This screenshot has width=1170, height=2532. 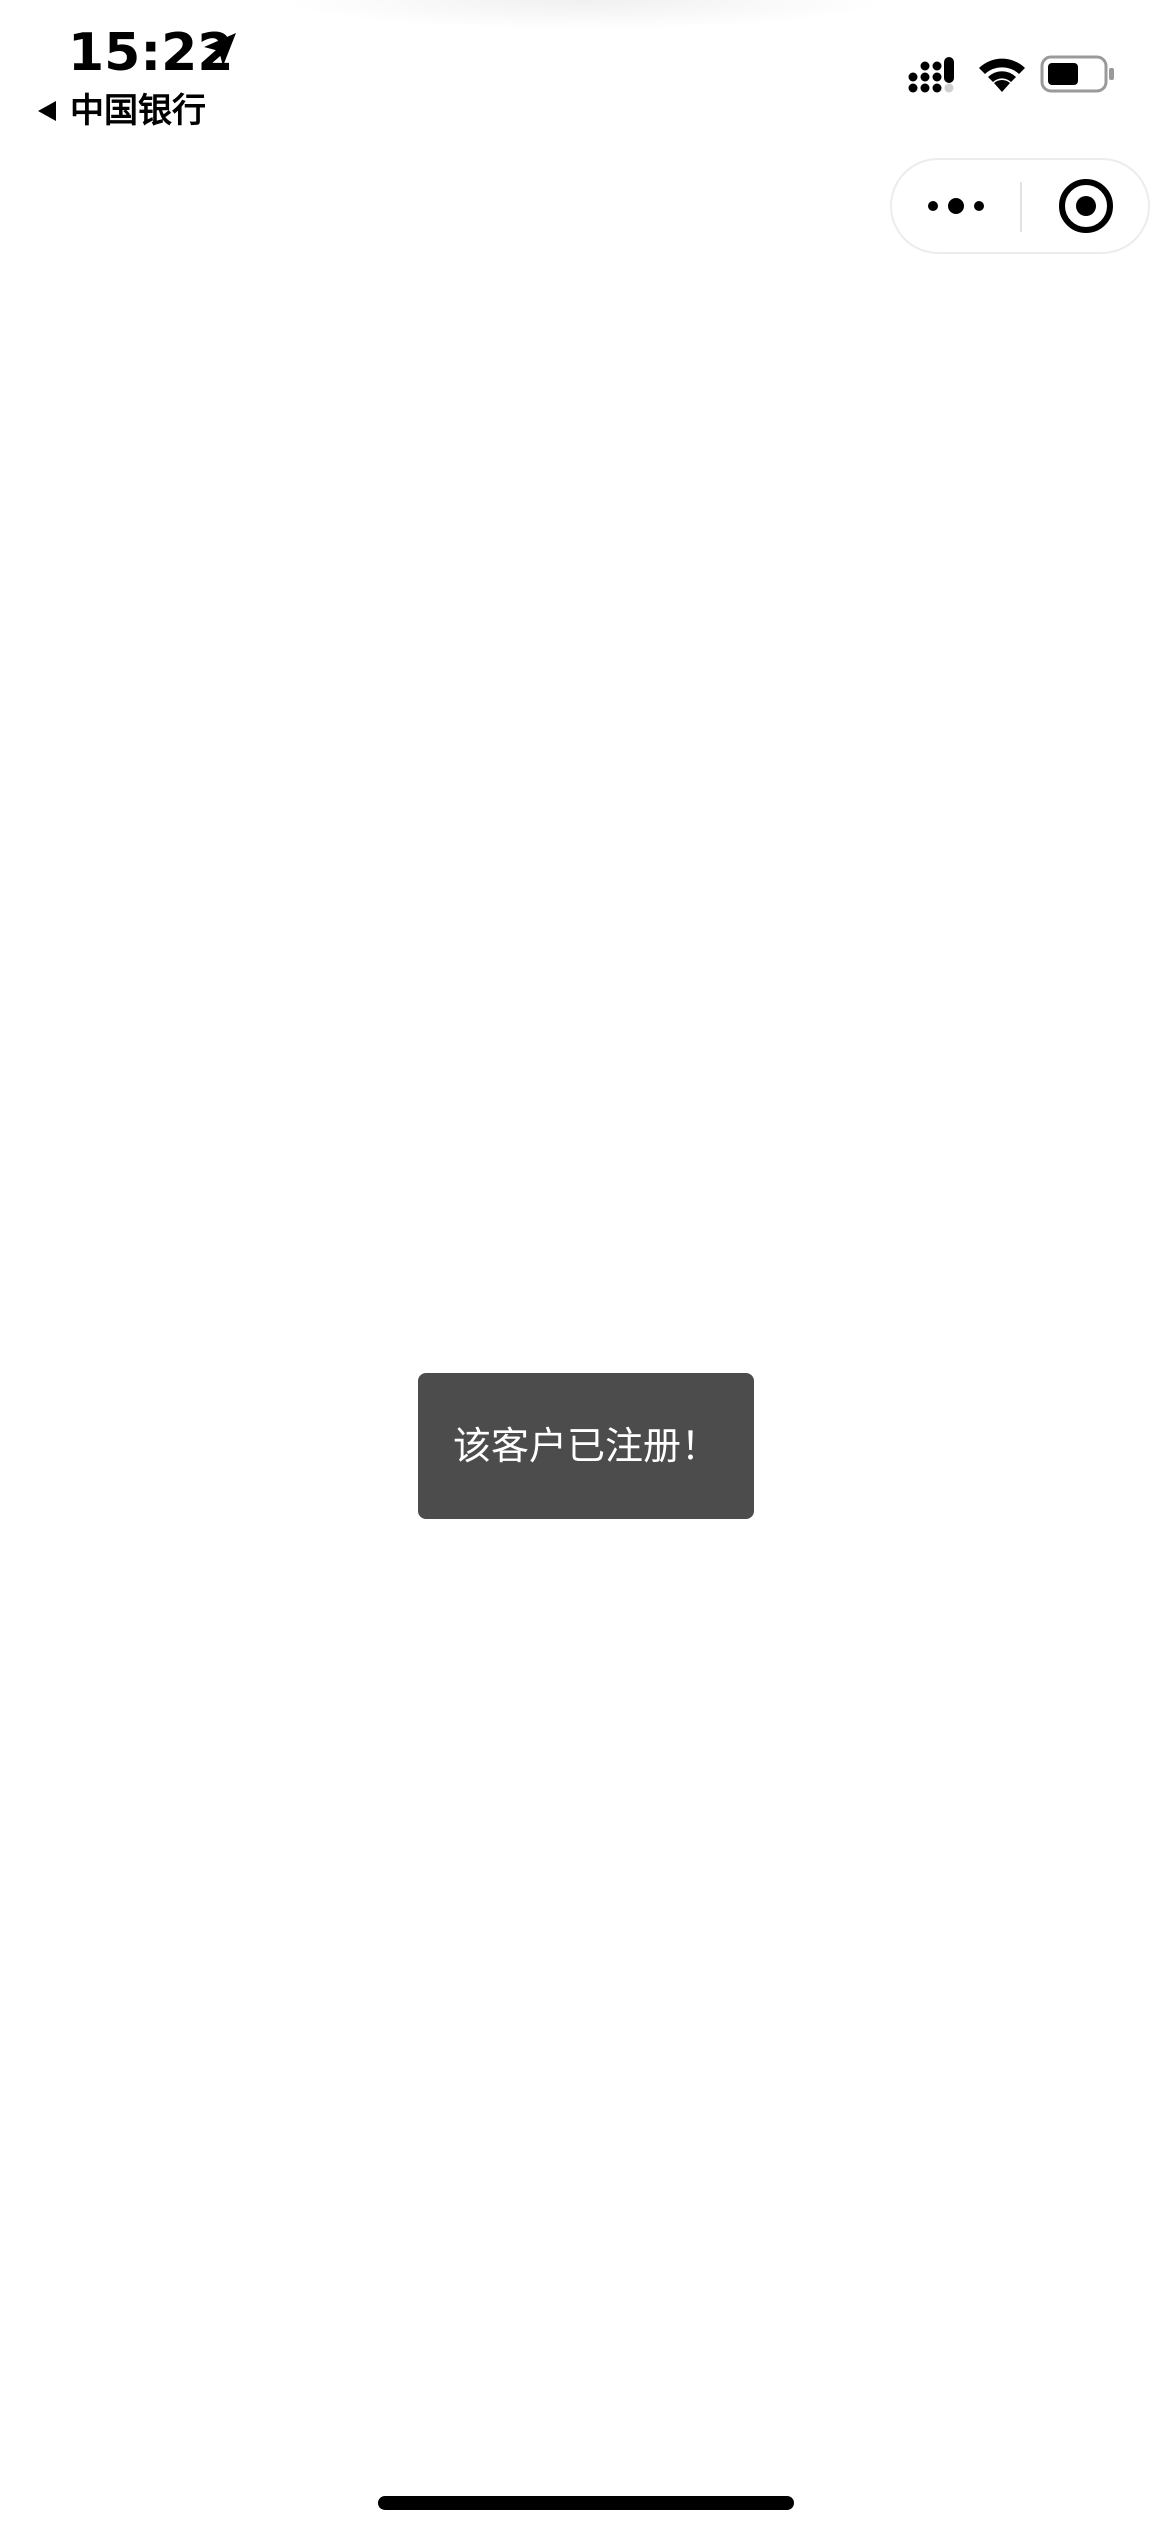 I want to click on location-arrow-icon, so click(x=220, y=49).